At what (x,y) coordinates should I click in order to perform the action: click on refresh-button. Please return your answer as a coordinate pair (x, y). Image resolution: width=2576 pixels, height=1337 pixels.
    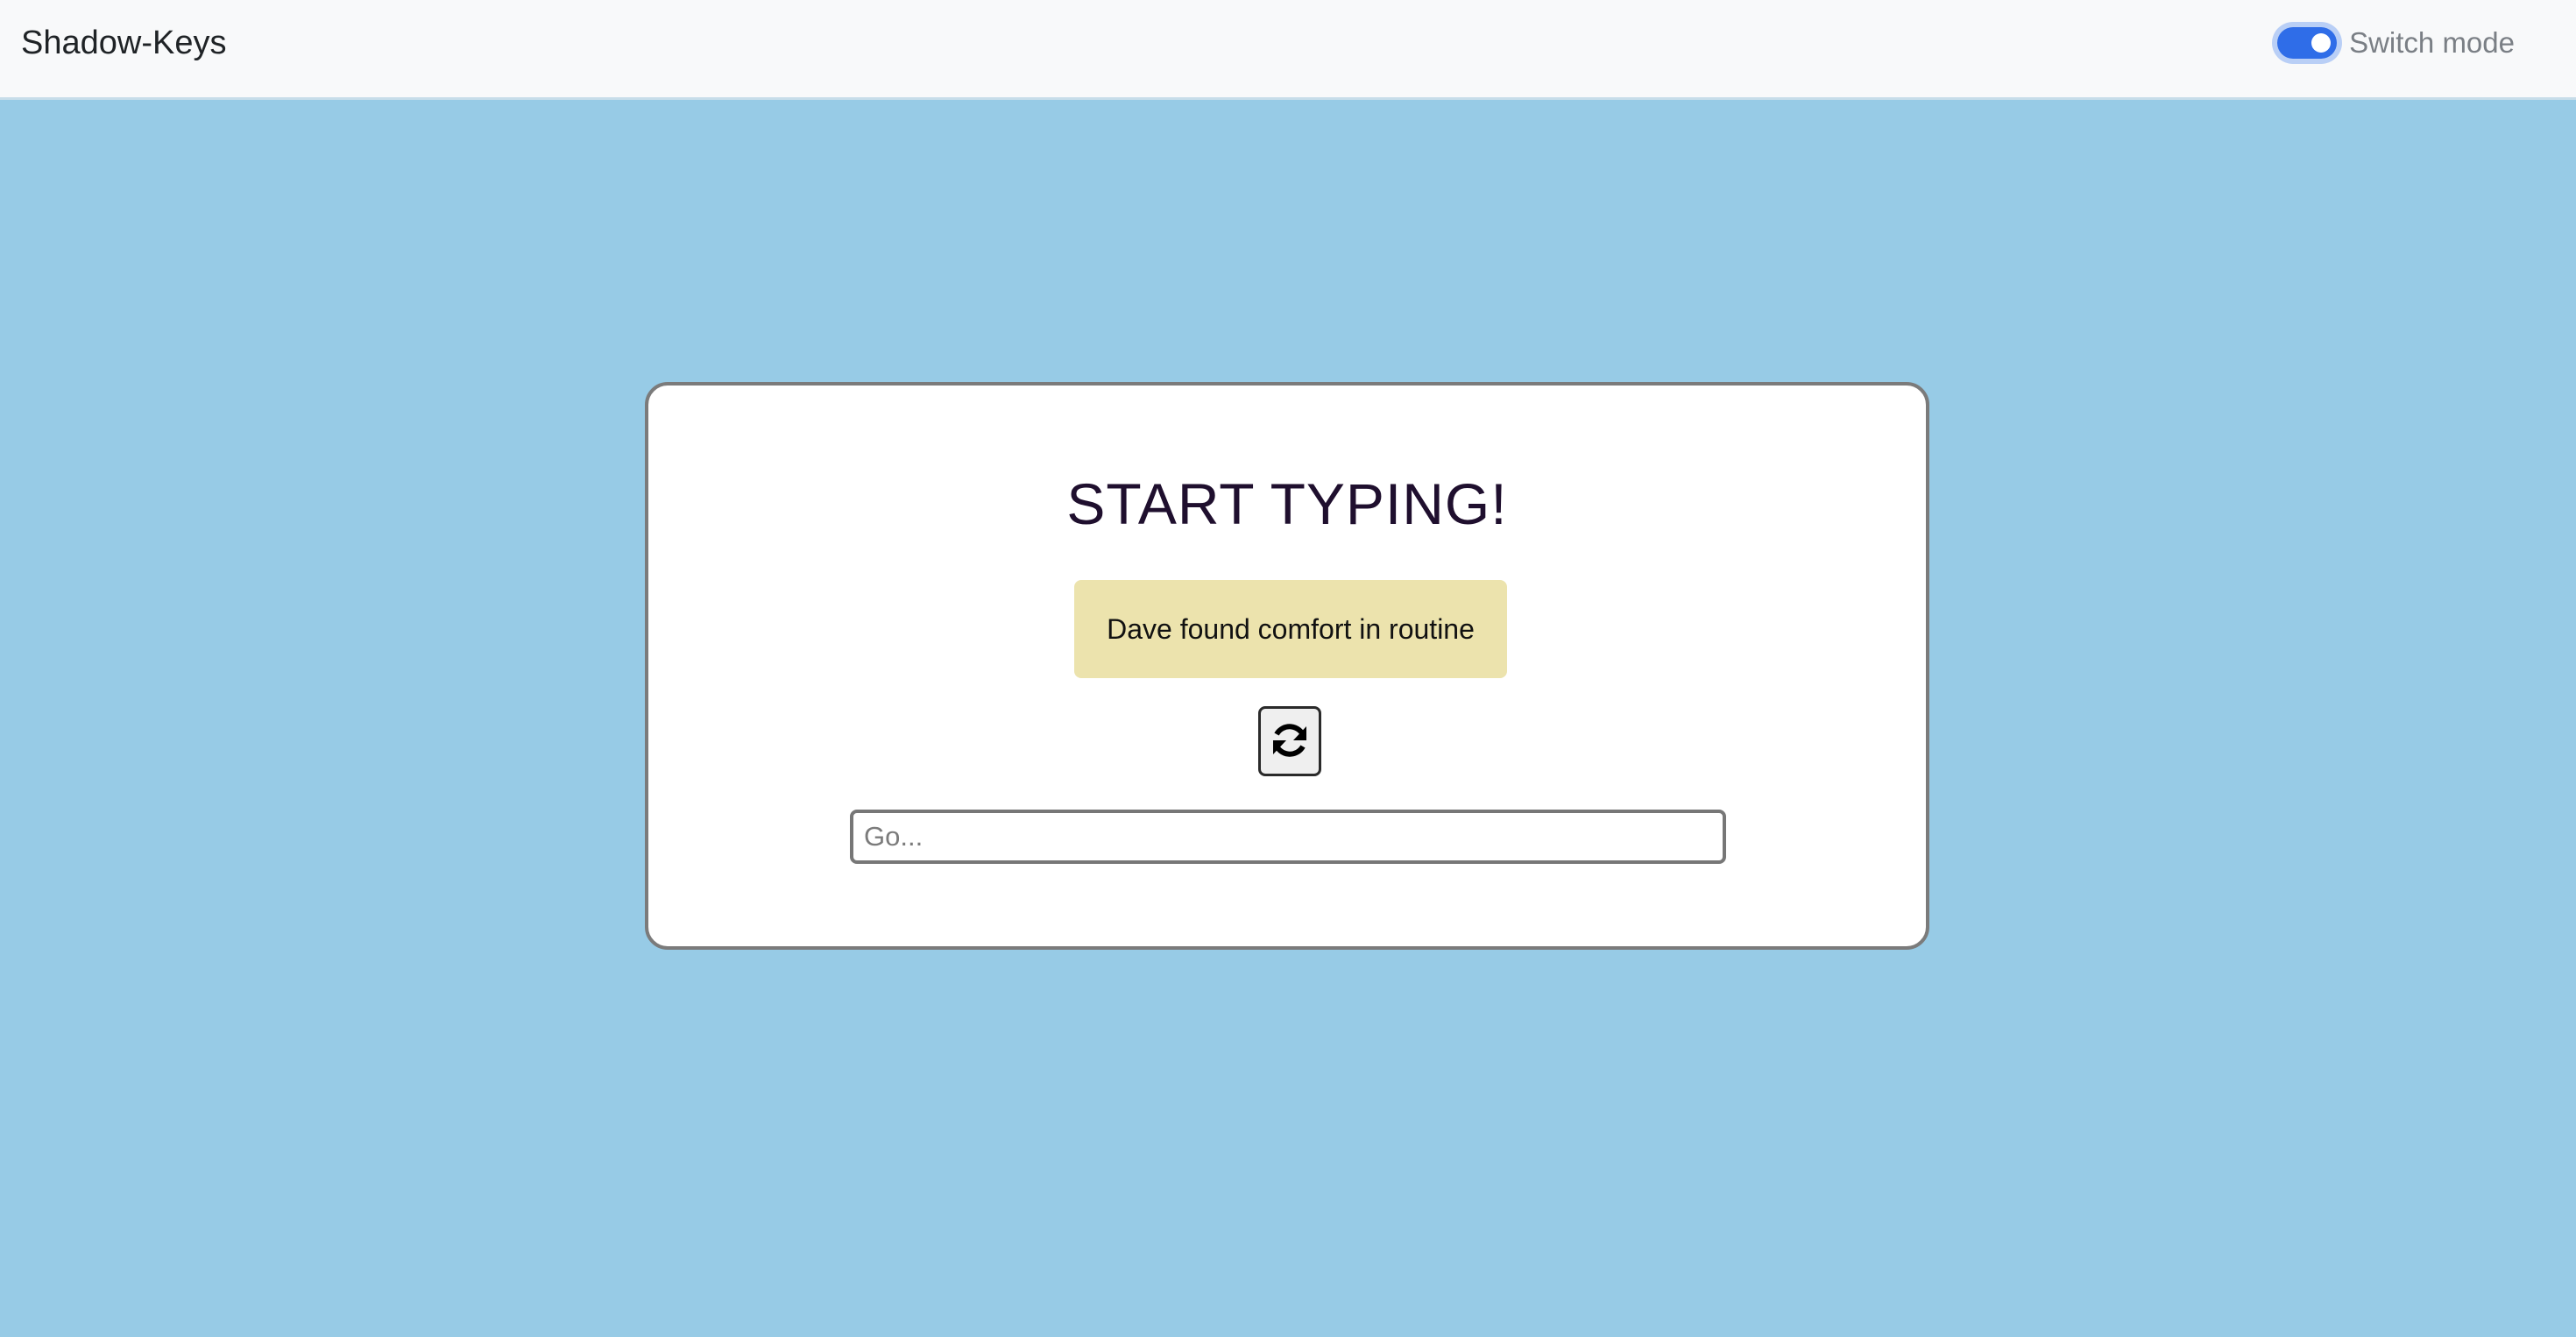
    Looking at the image, I should click on (1289, 741).